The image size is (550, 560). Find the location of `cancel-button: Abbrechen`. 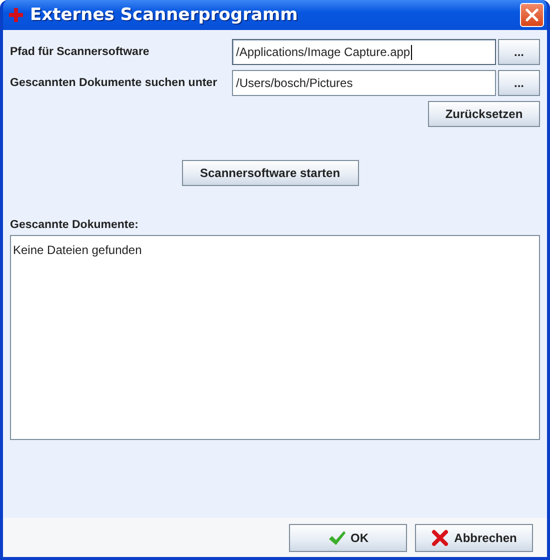

cancel-button: Abbrechen is located at coordinates (474, 538).